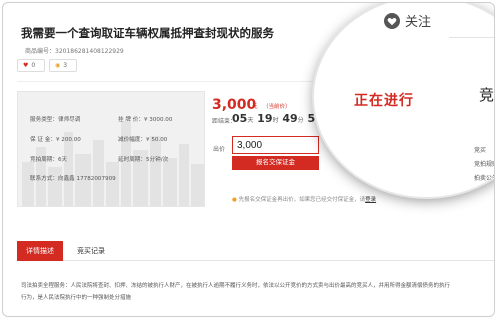 This screenshot has height=319, width=497. I want to click on bid-notice: ● 先报名交保证金再出价，如果您已经交付保证金，请登录, so click(304, 199).